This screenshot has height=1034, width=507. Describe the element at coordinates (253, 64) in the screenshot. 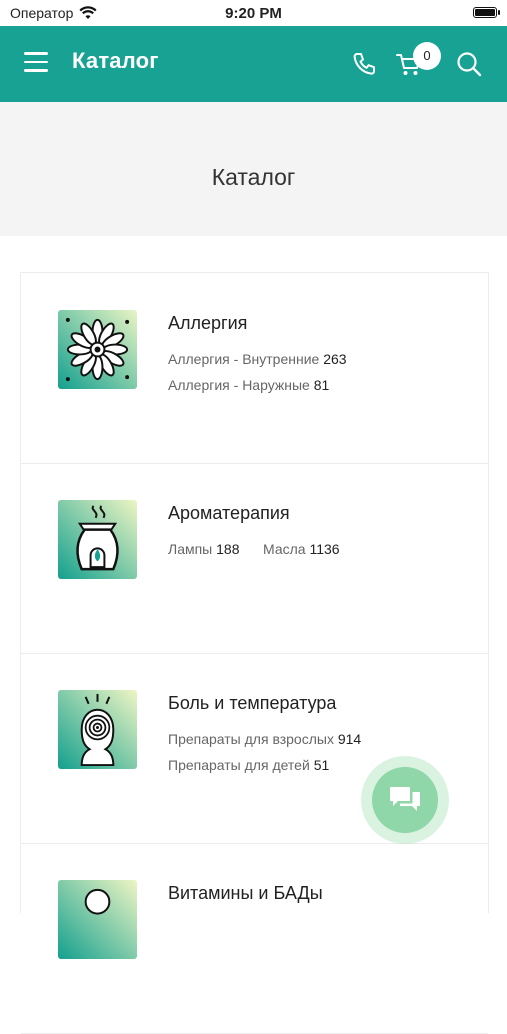

I see `app-header: Каталог 0` at that location.